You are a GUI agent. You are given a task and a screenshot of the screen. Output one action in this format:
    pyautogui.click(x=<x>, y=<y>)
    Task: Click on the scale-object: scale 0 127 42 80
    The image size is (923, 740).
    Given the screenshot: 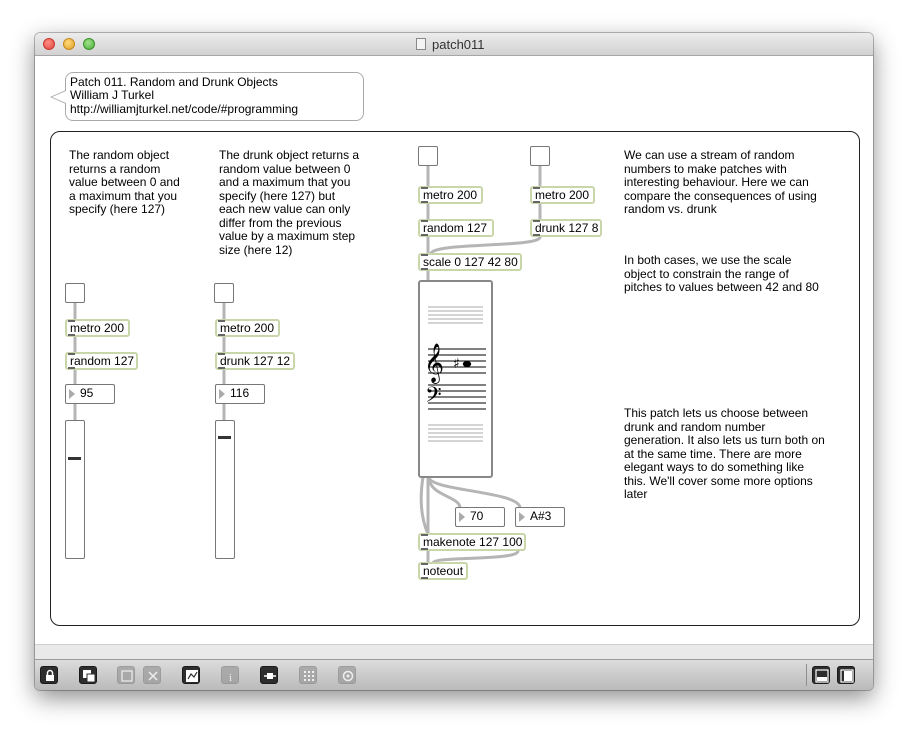 What is the action you would take?
    pyautogui.click(x=470, y=262)
    